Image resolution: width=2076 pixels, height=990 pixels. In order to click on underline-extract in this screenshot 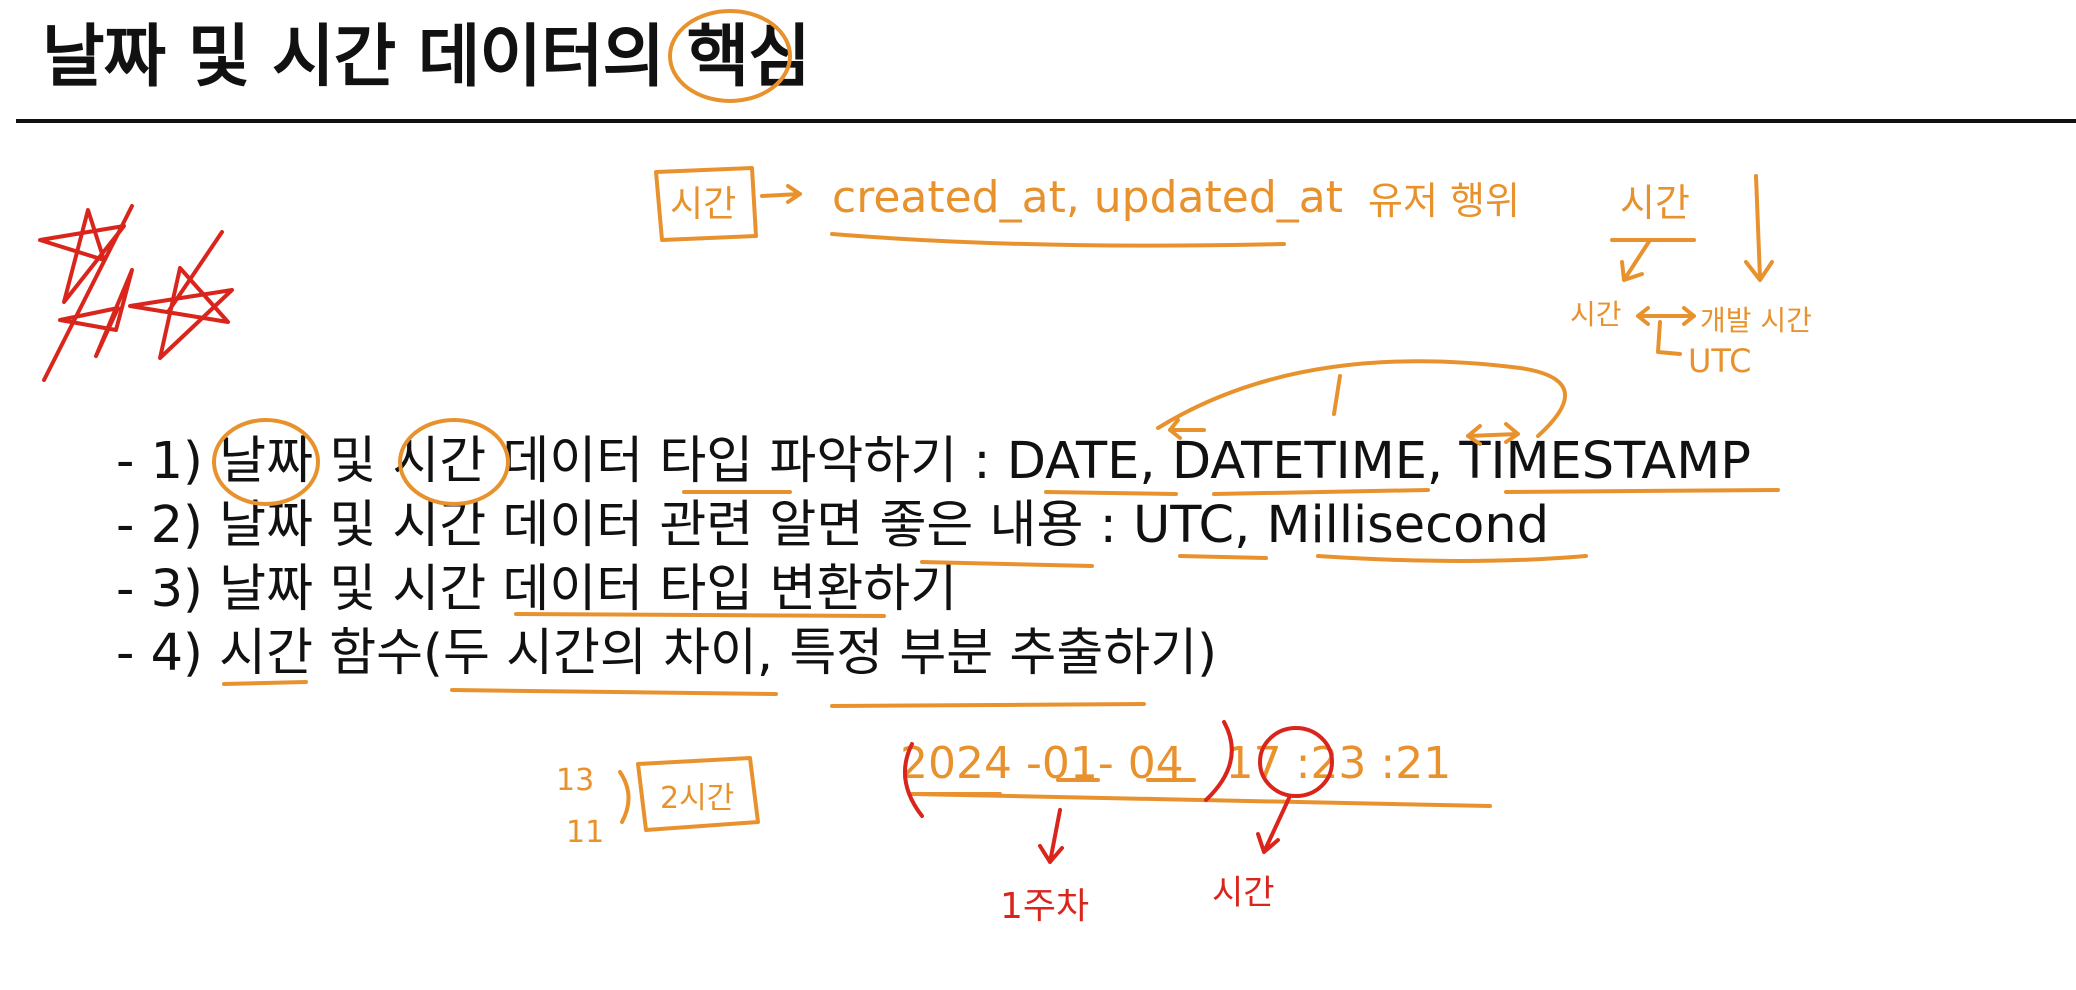, I will do `click(988, 705)`.